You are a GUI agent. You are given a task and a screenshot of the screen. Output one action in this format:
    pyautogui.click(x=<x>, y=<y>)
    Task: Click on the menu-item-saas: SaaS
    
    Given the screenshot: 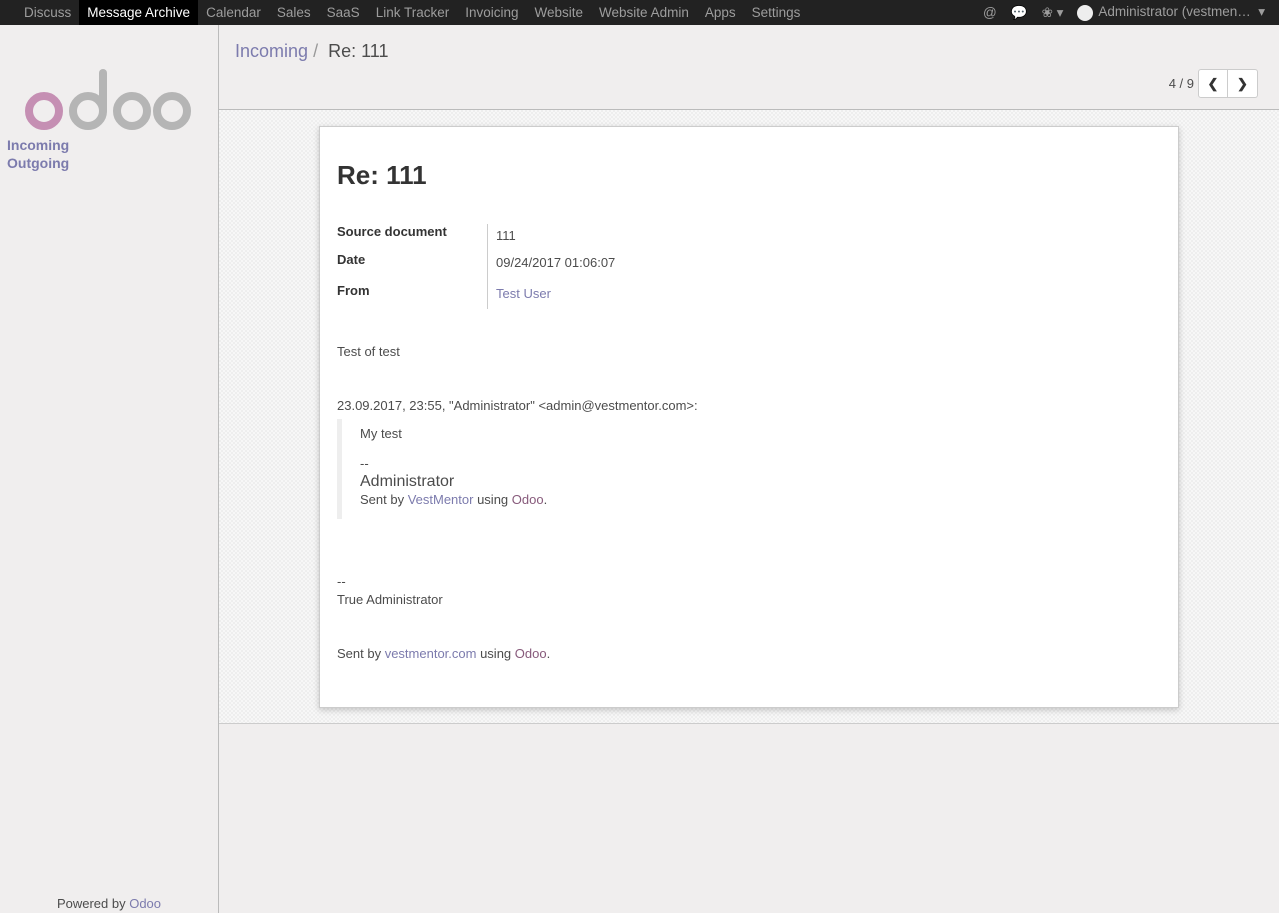 What is the action you would take?
    pyautogui.click(x=343, y=12)
    